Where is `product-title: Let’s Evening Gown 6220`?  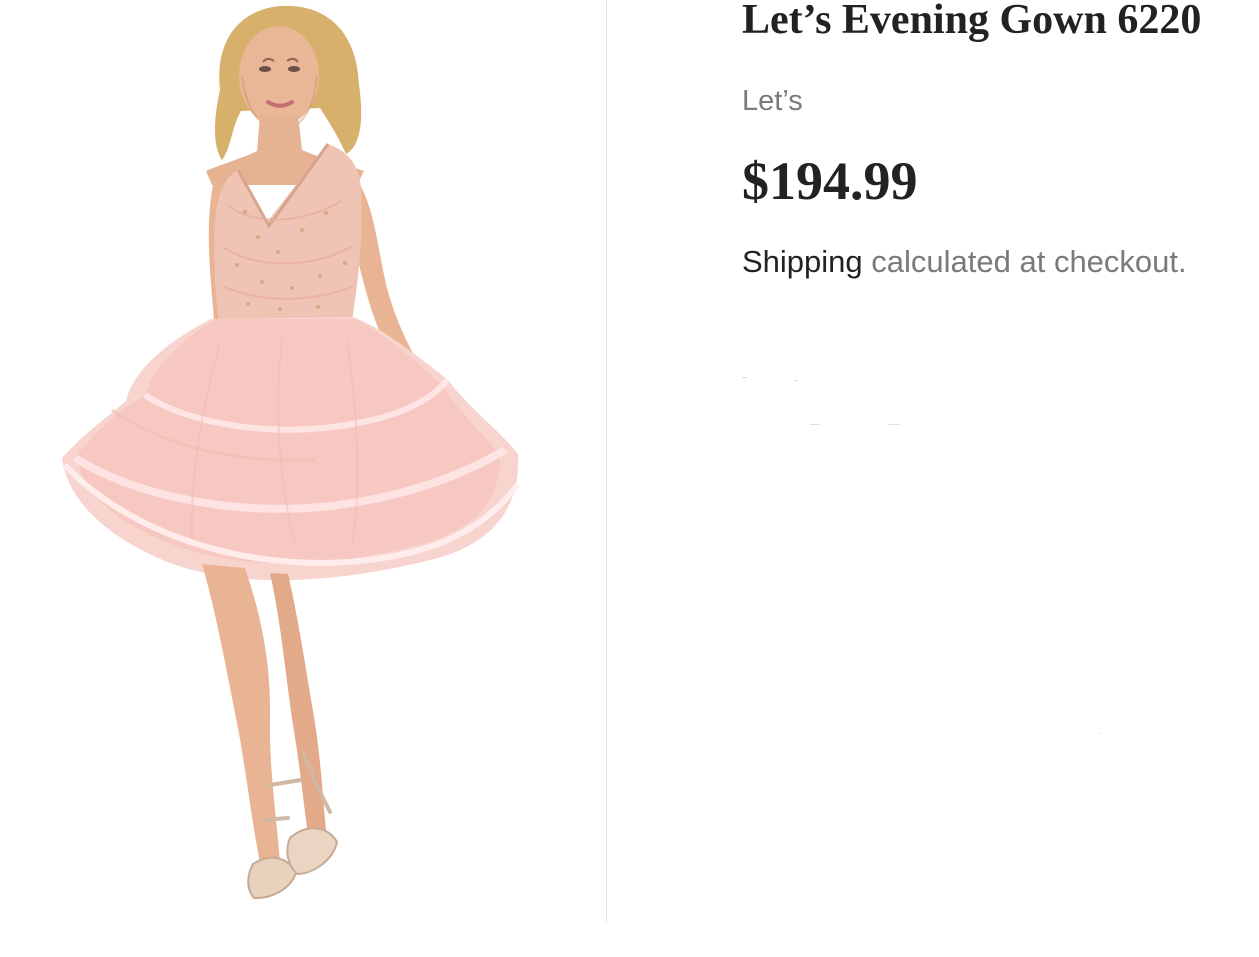
product-title: Let’s Evening Gown 6220 is located at coordinates (972, 21).